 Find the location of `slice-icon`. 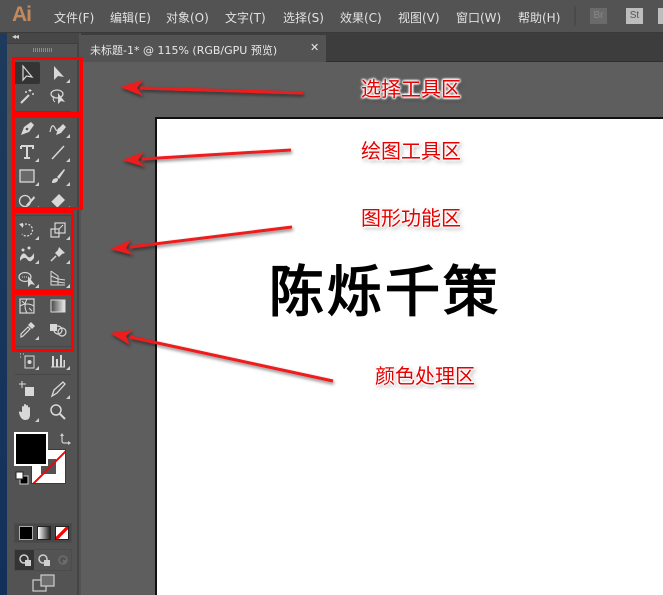

slice-icon is located at coordinates (58, 389).